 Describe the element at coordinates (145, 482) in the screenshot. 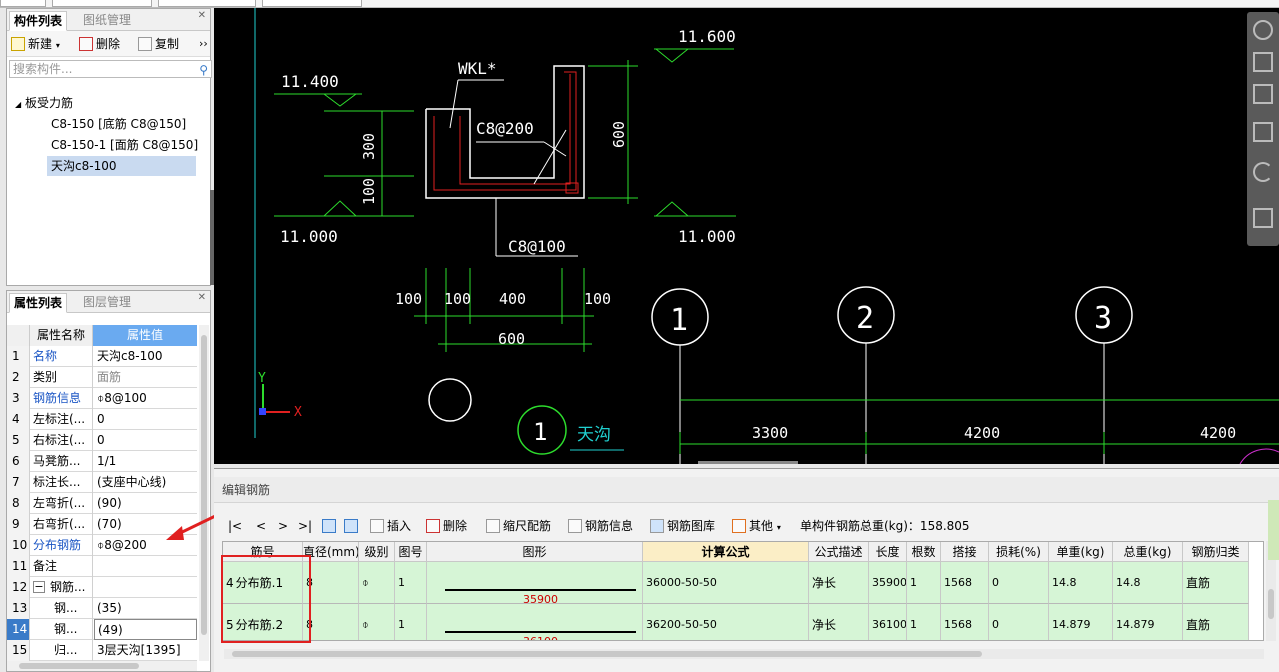

I see `property-value: (支座中心线)` at that location.